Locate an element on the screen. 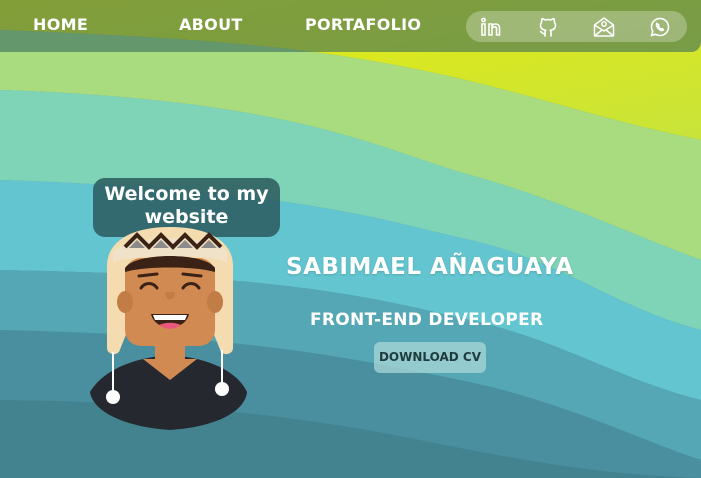  github-icon is located at coordinates (548, 27).